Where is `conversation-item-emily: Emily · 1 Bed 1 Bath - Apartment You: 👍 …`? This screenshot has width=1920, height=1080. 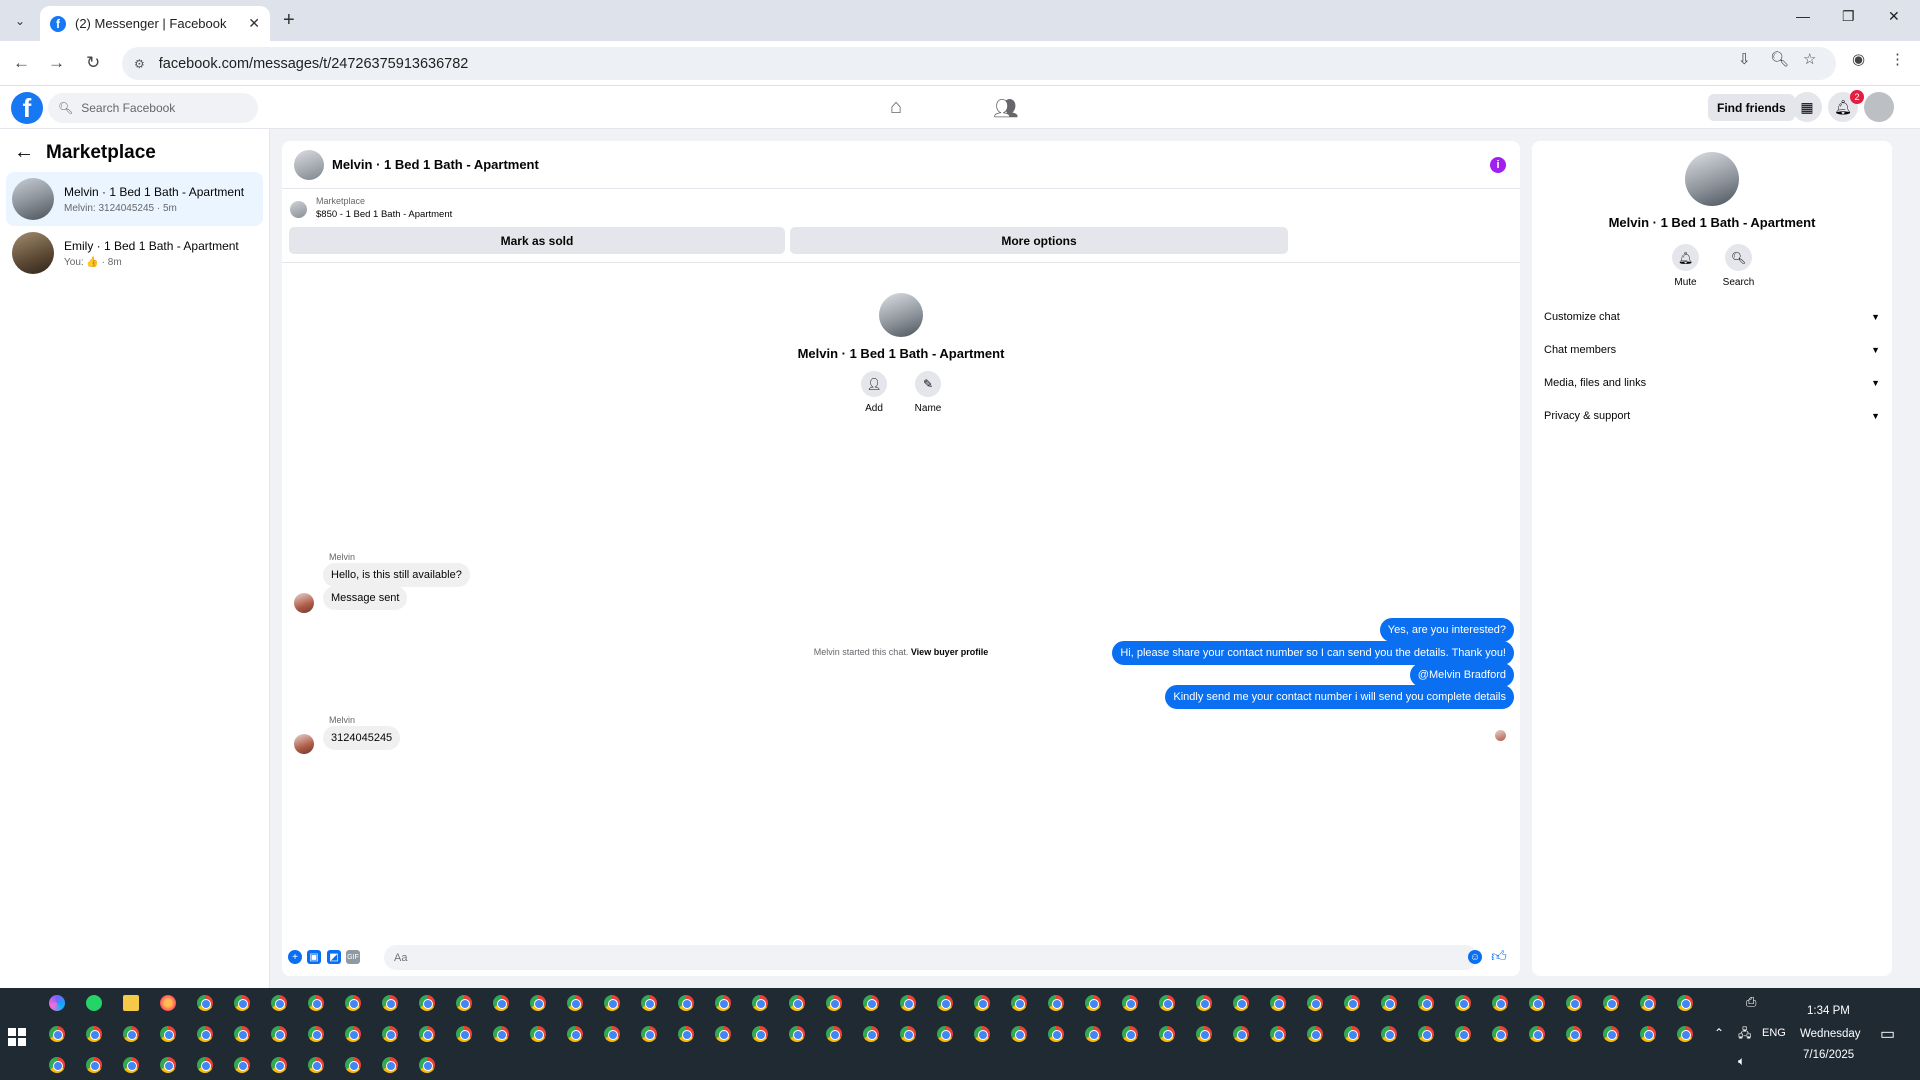
conversation-item-emily: Emily · 1 Bed 1 Bath - Apartment You: 👍 … is located at coordinates (134, 253).